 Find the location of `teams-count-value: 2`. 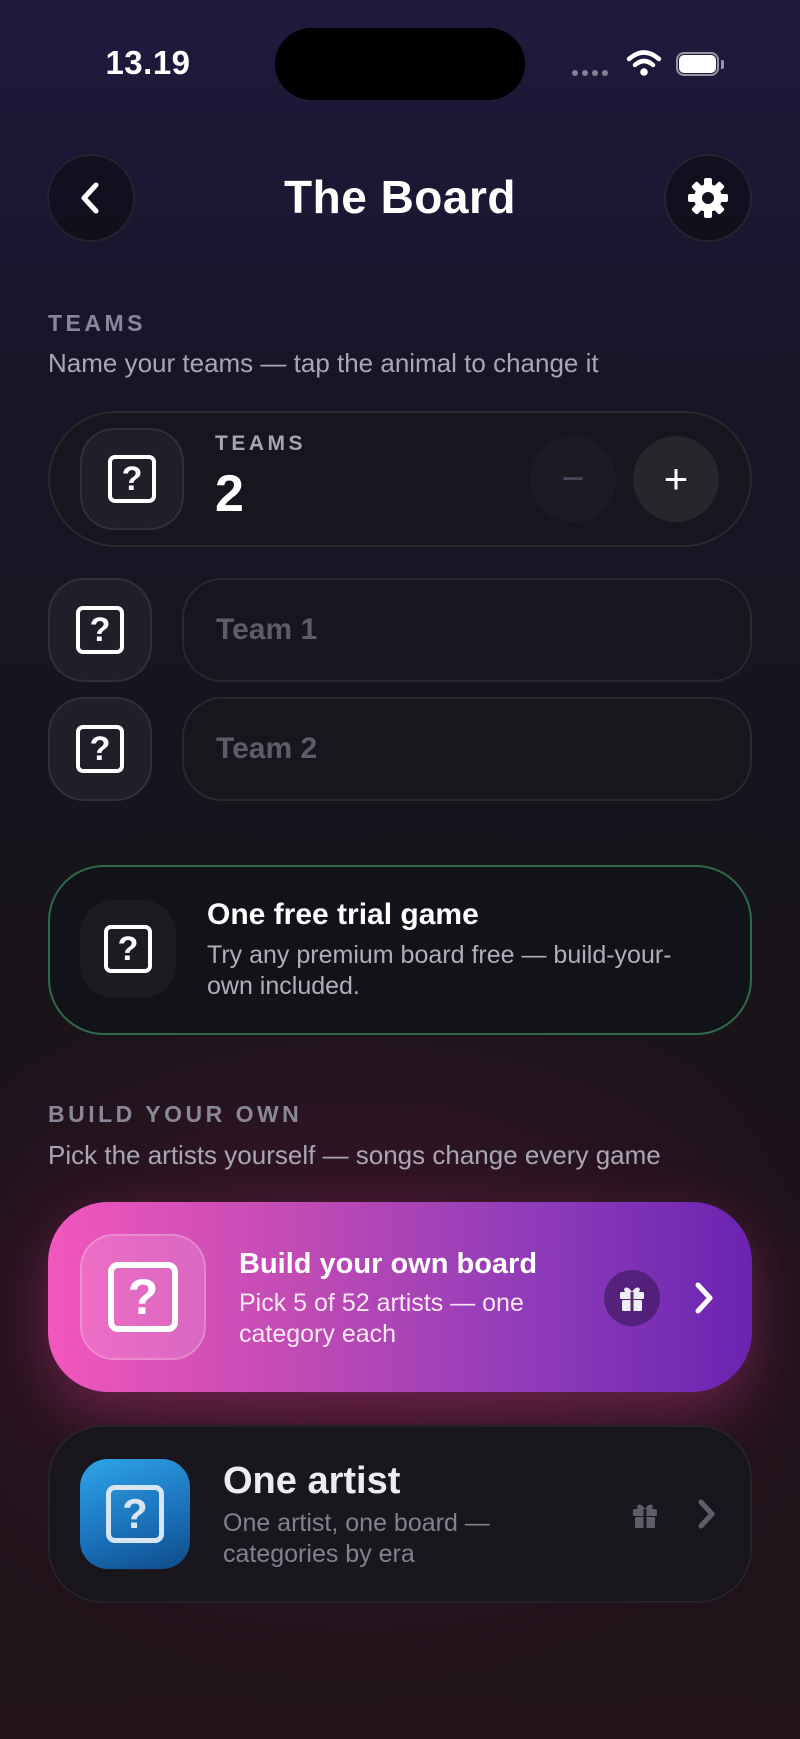

teams-count-value: 2 is located at coordinates (229, 494).